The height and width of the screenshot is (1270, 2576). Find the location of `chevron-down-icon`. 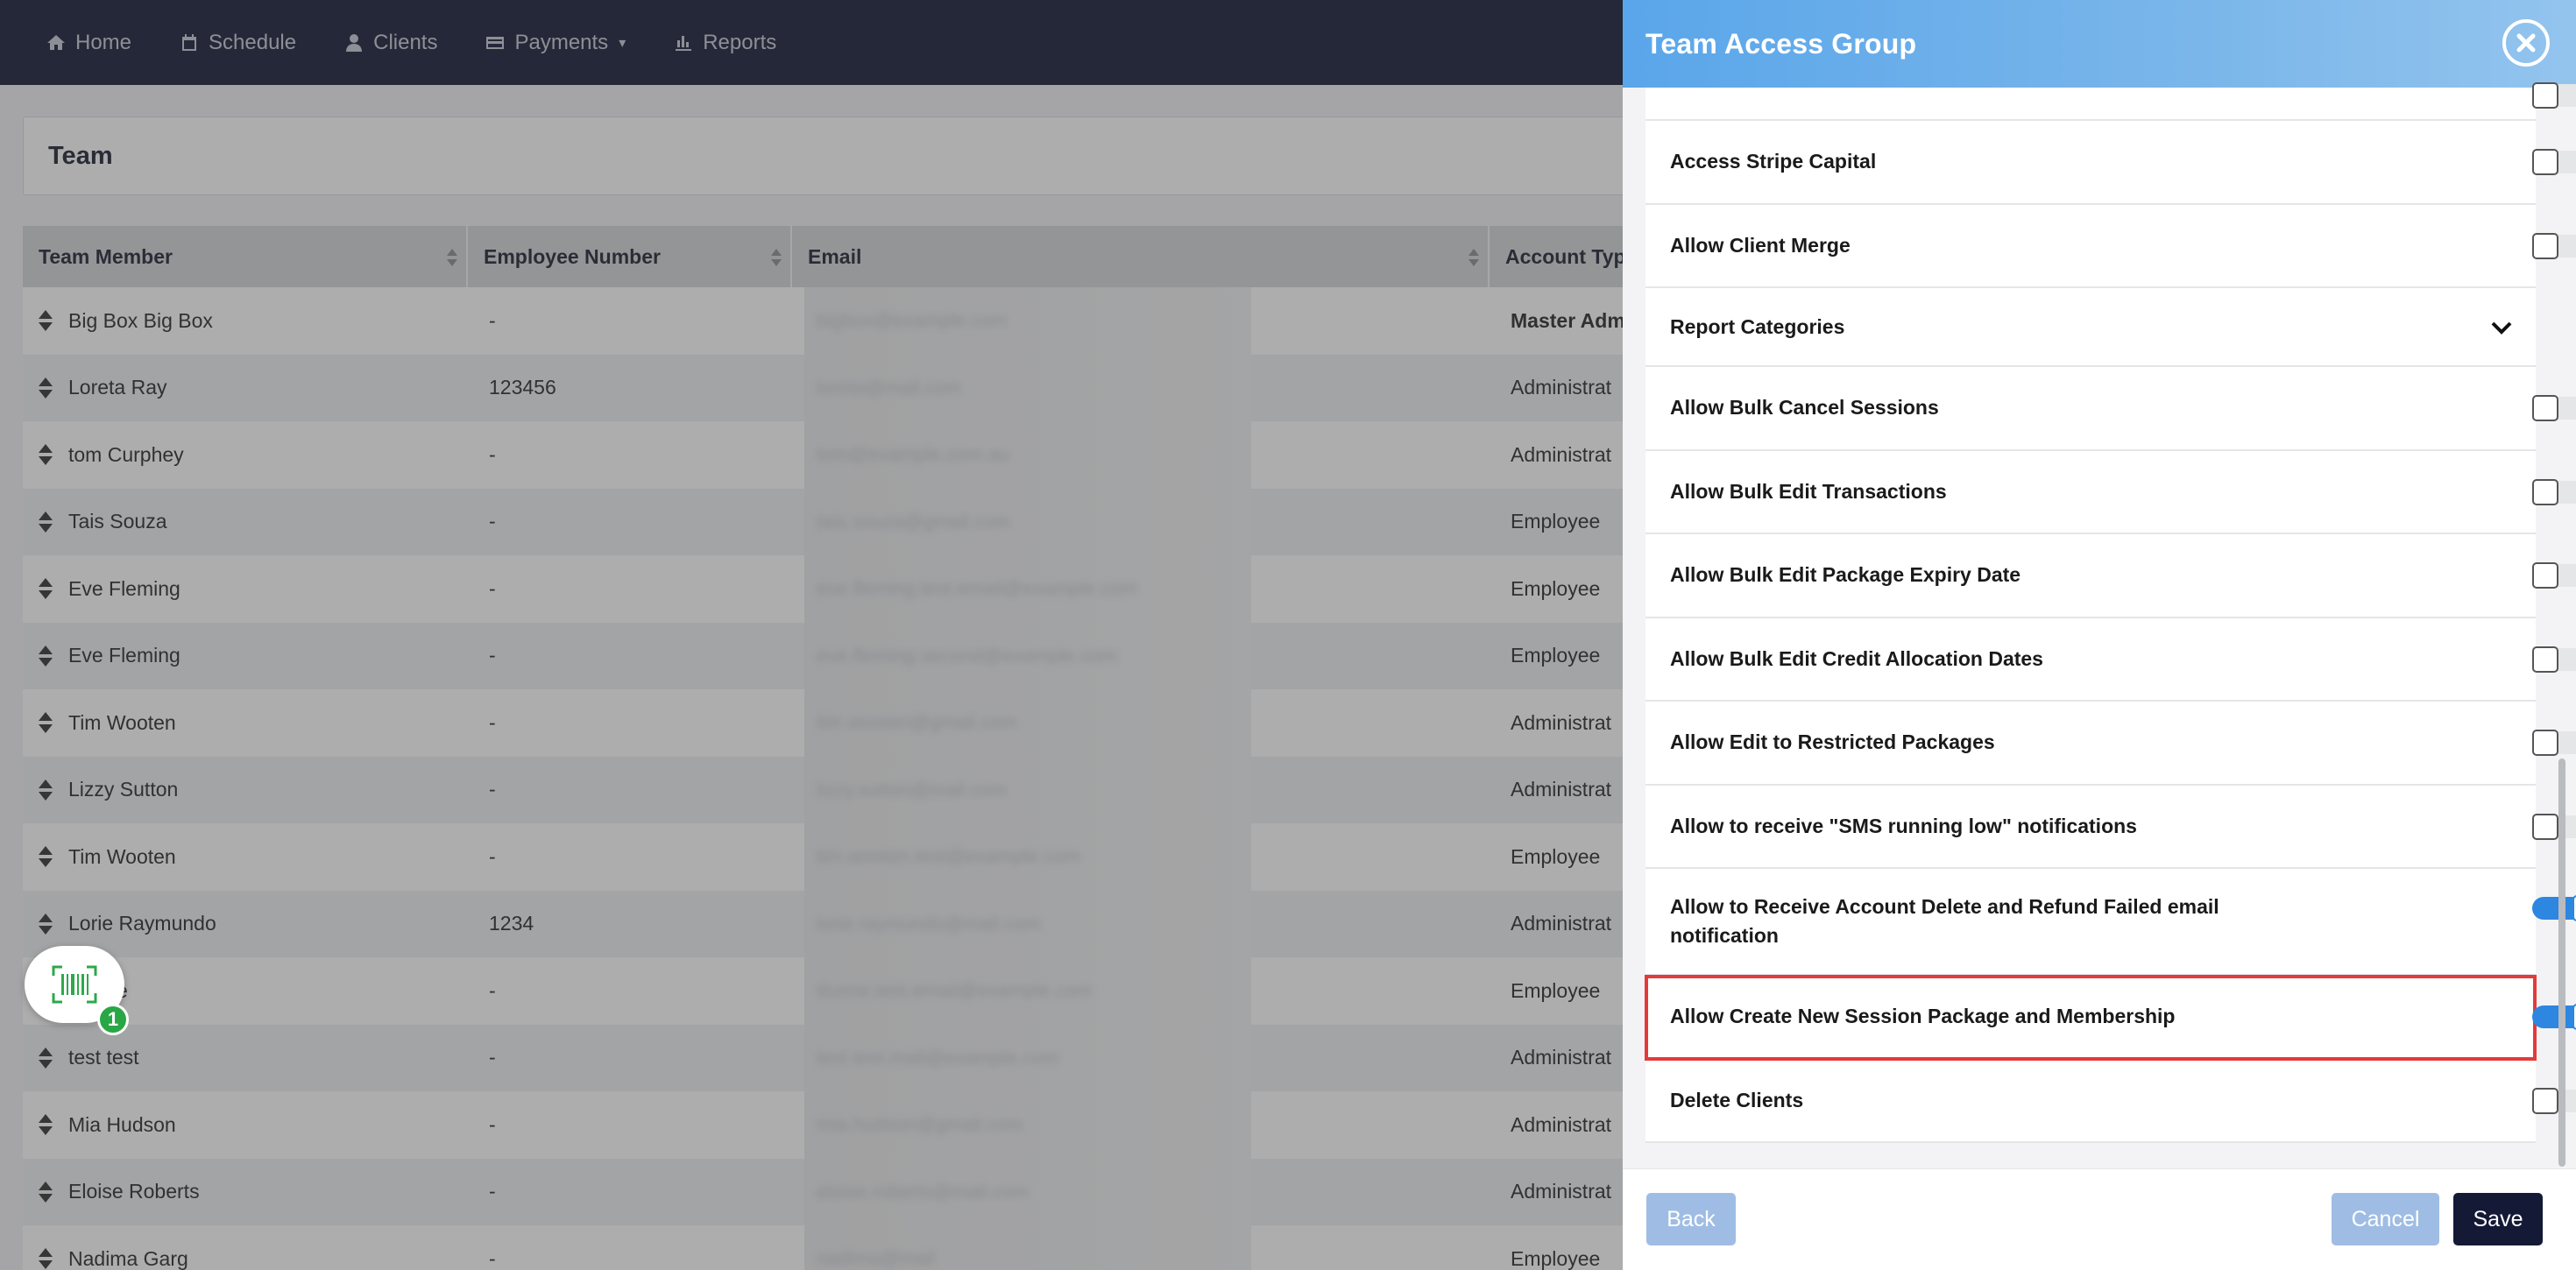

chevron-down-icon is located at coordinates (2501, 327).